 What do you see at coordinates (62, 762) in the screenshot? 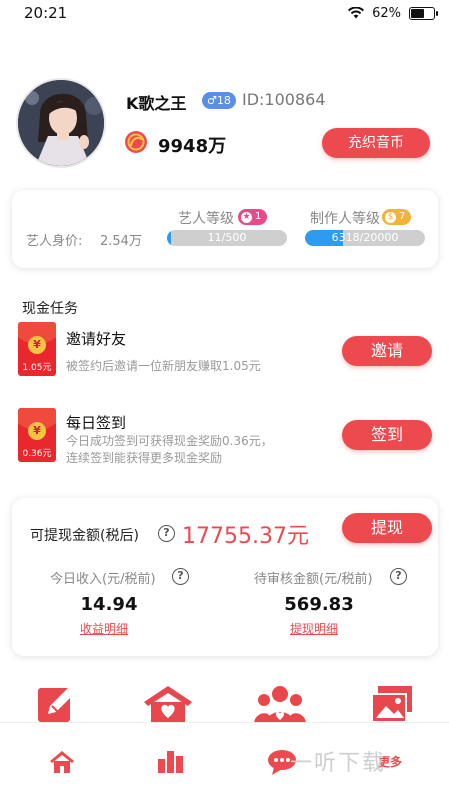
I see `tab-home-icon` at bounding box center [62, 762].